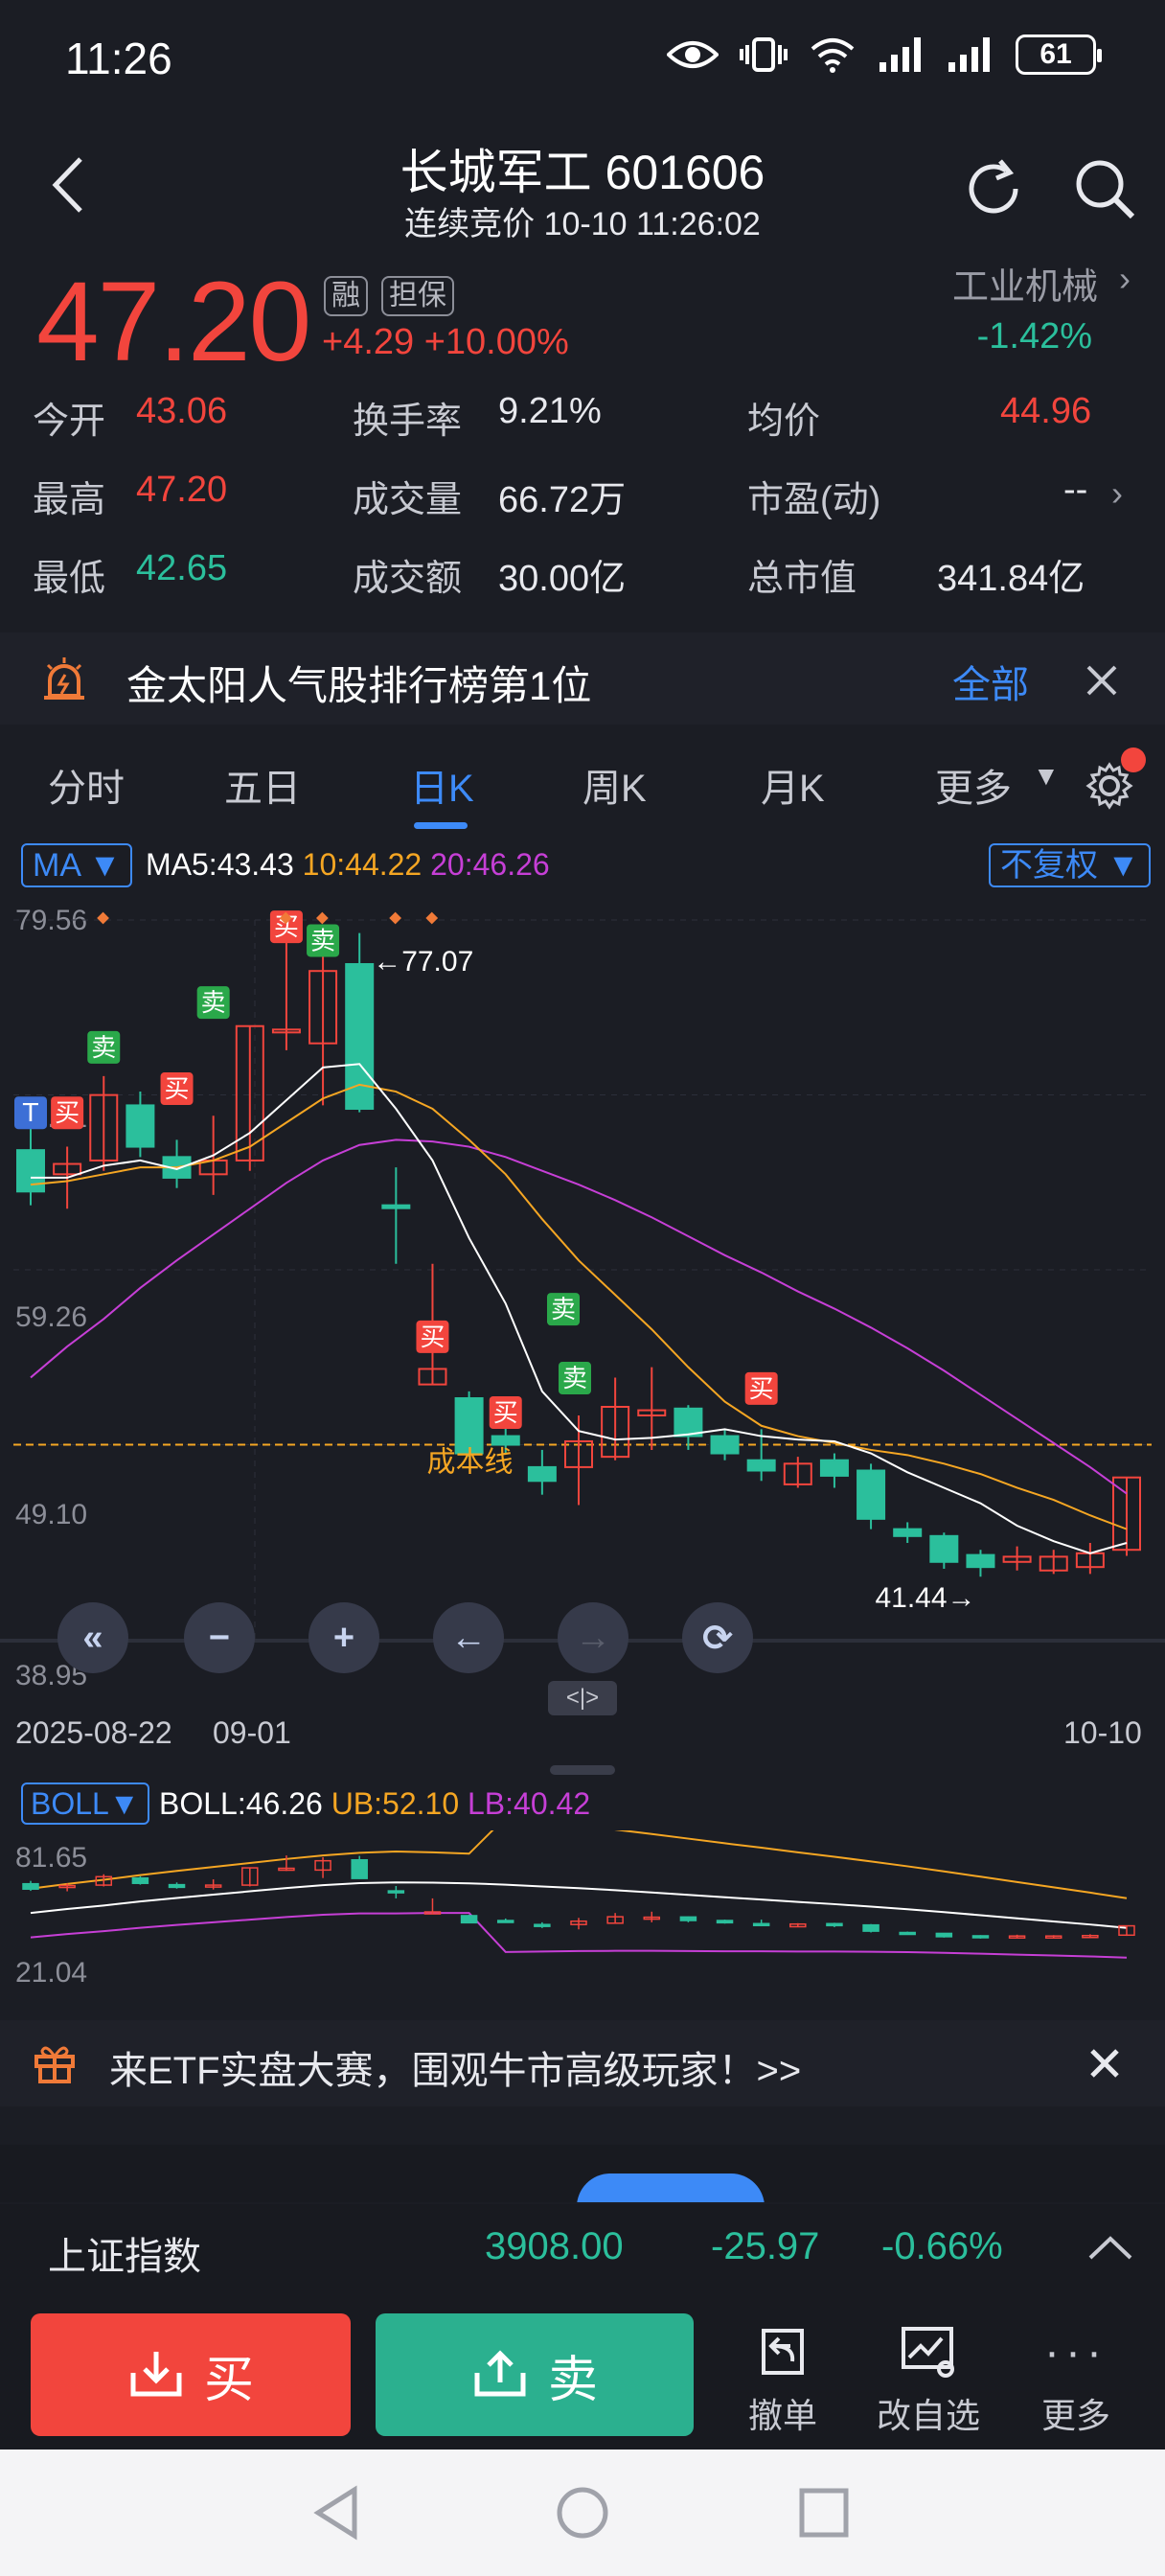 The width and height of the screenshot is (1165, 2576). I want to click on status-bar: 11:26 61, so click(582, 57).